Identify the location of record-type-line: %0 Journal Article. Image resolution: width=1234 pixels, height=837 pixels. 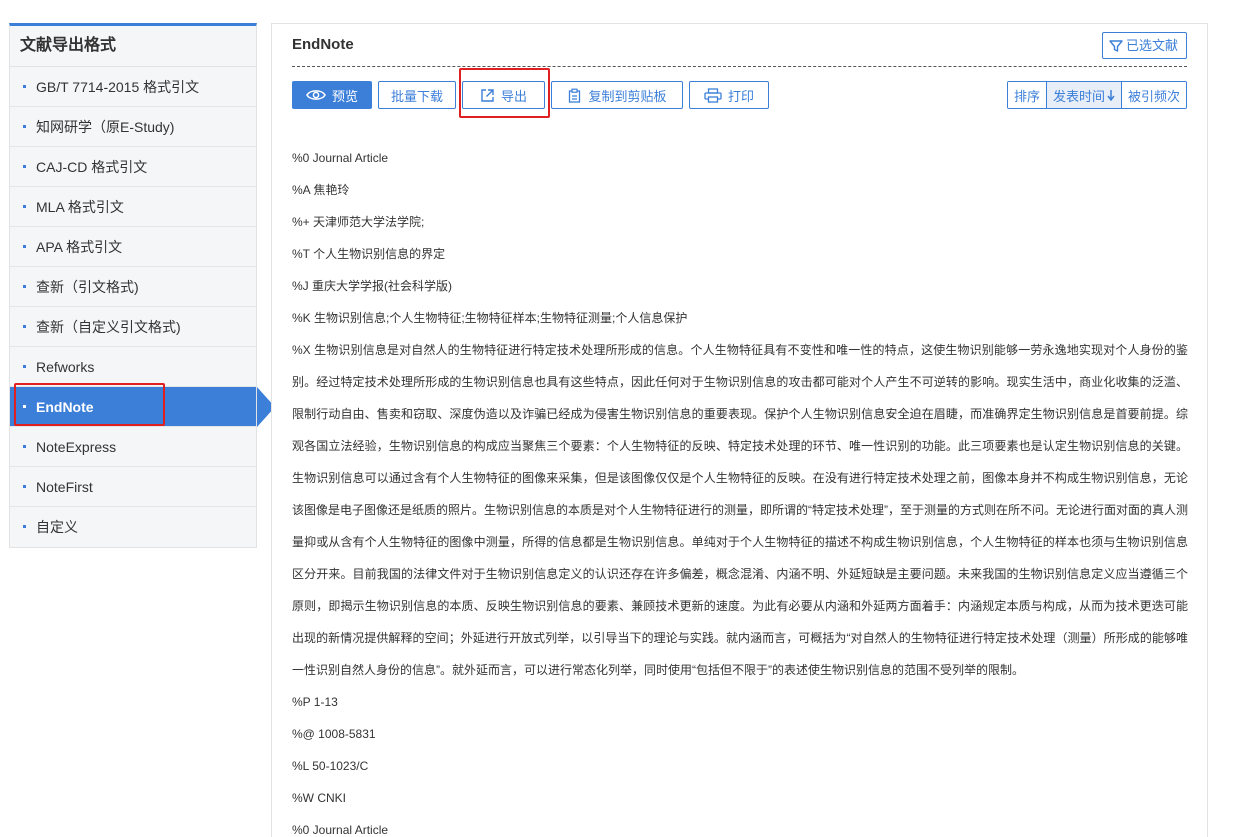
(340, 158).